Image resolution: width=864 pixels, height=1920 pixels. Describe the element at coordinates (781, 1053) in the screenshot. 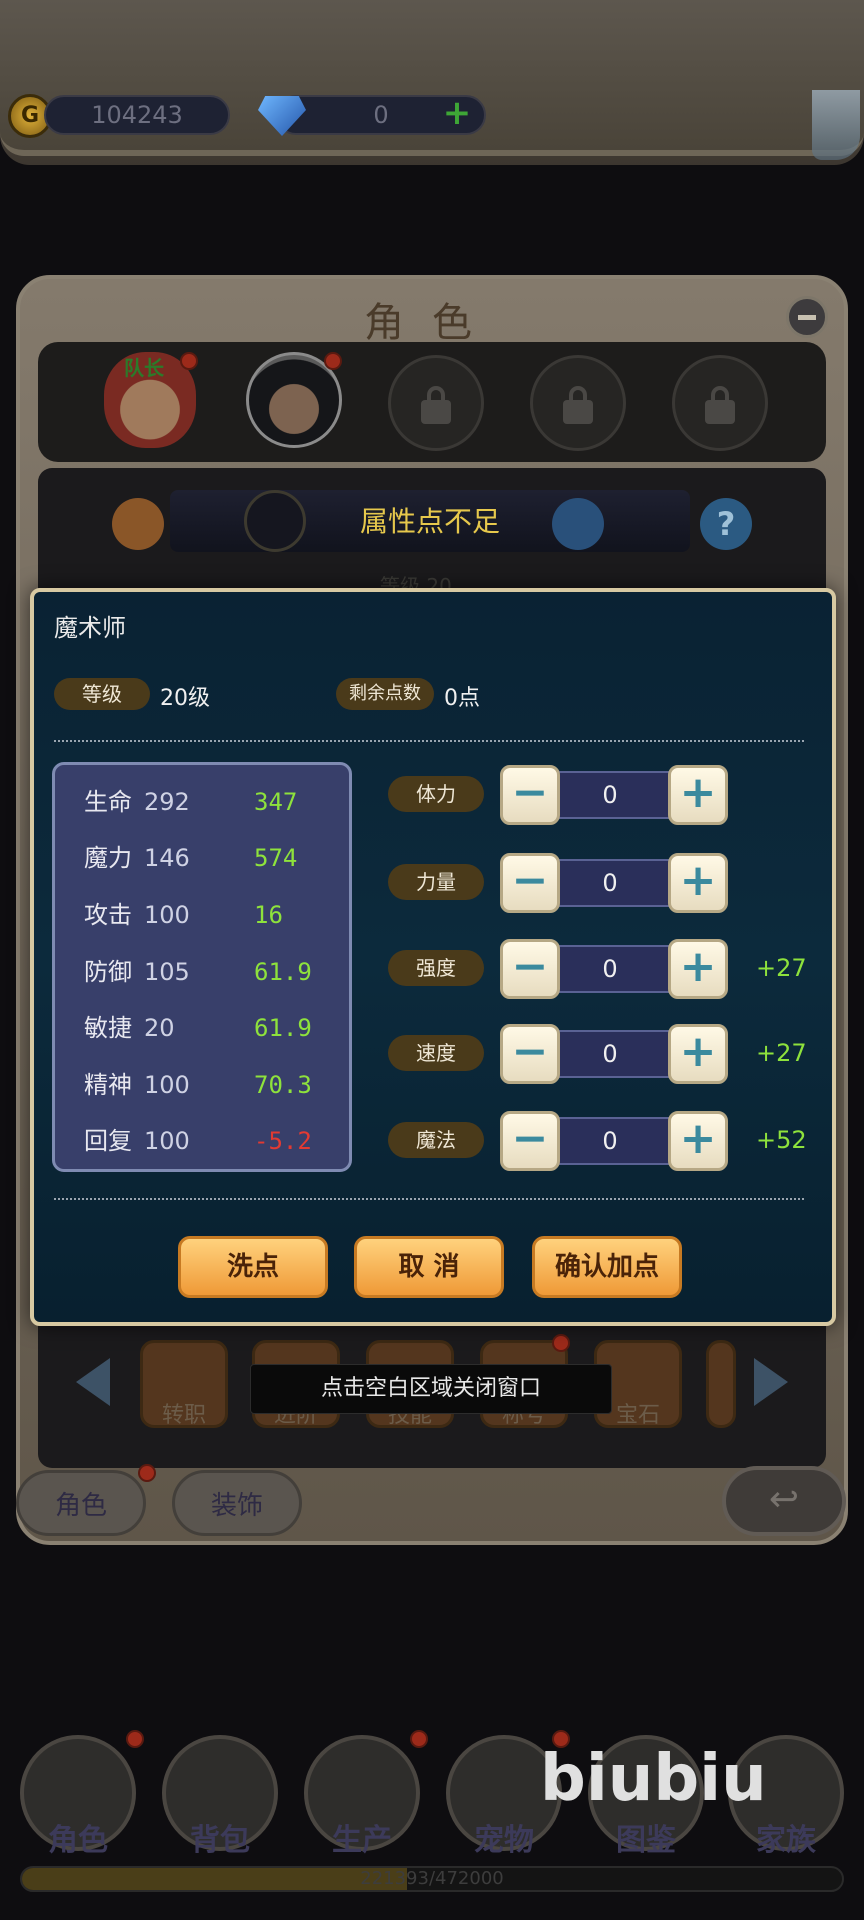

I see `attr-bonus-speed: +27` at that location.